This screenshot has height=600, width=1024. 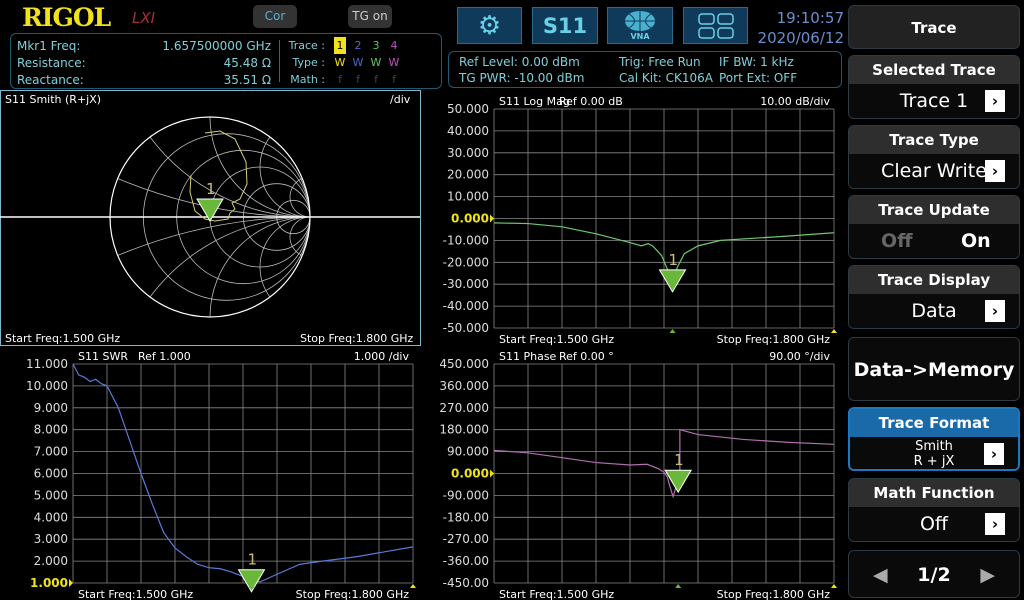 What do you see at coordinates (934, 157) in the screenshot?
I see `trace-type-softkey: Trace Type Clear Write ›` at bounding box center [934, 157].